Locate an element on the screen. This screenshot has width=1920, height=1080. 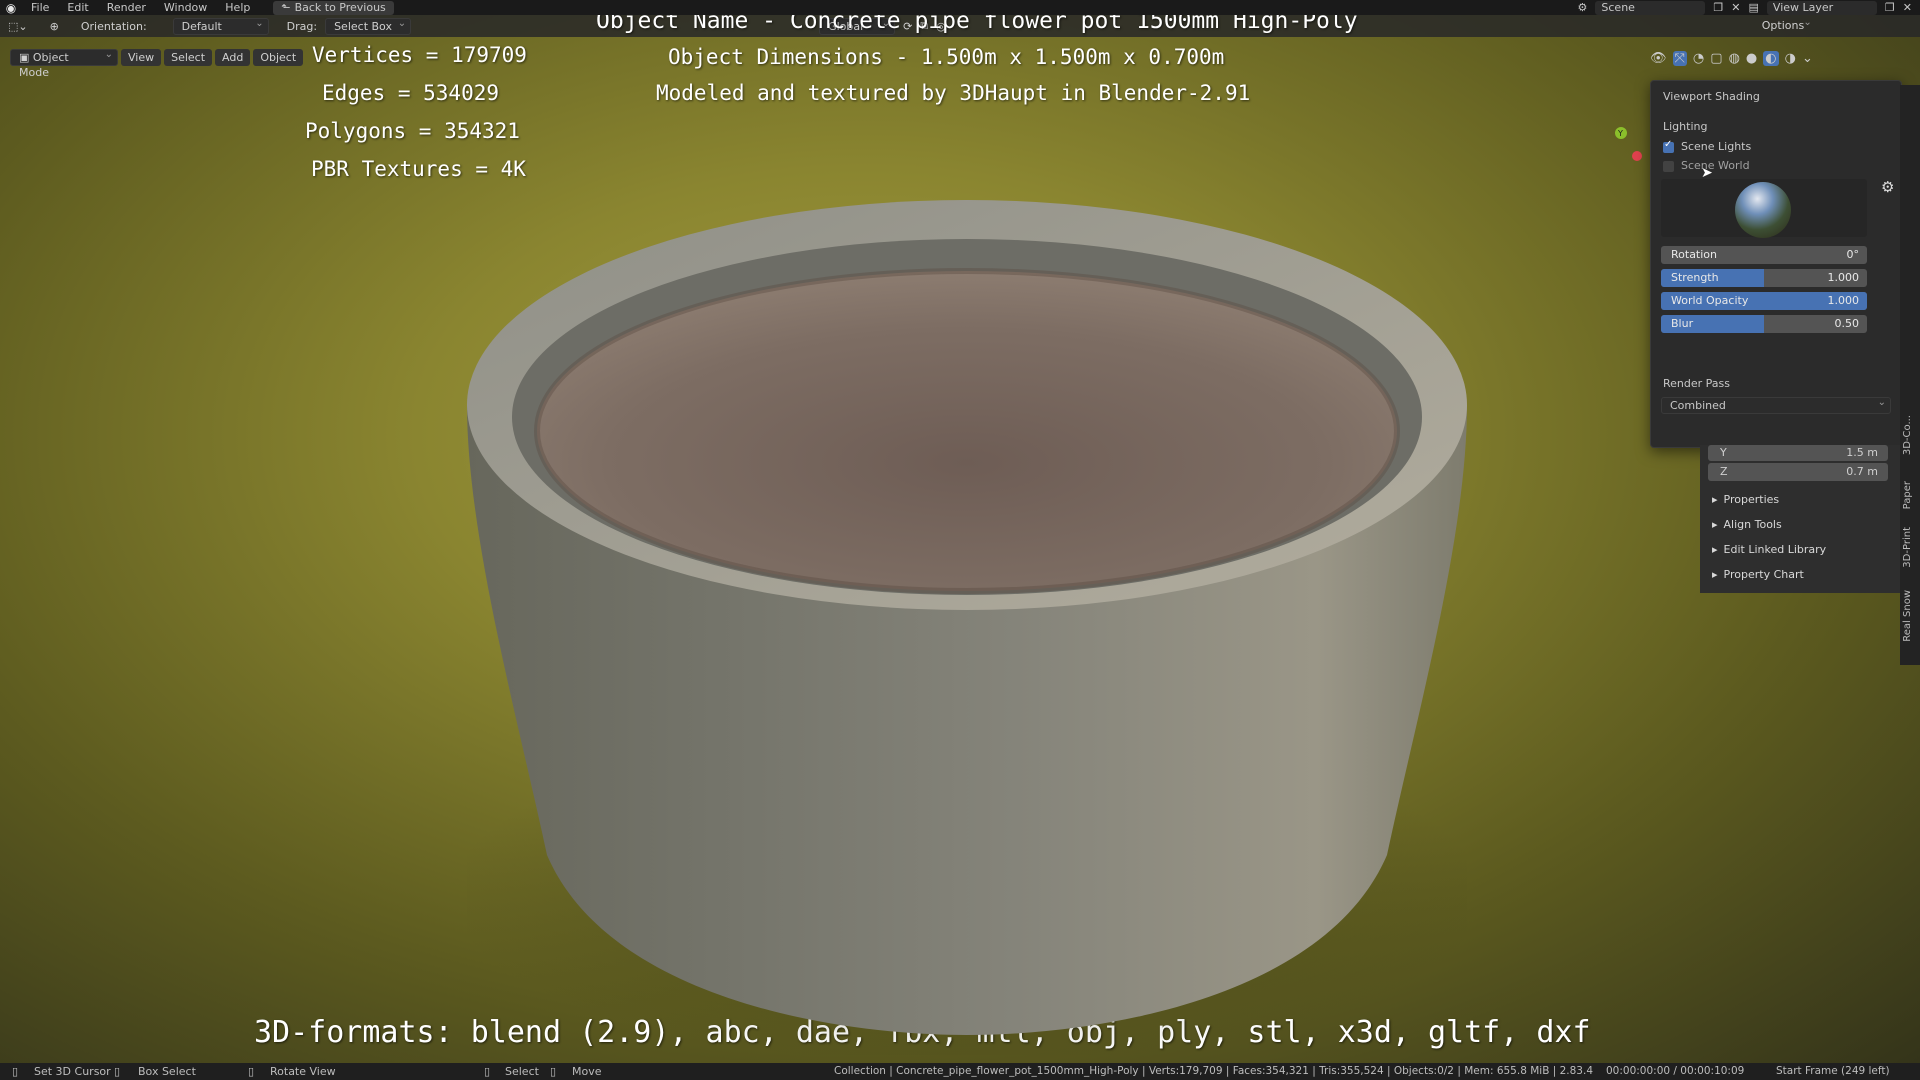
menu-window: Window is located at coordinates (185, 7).